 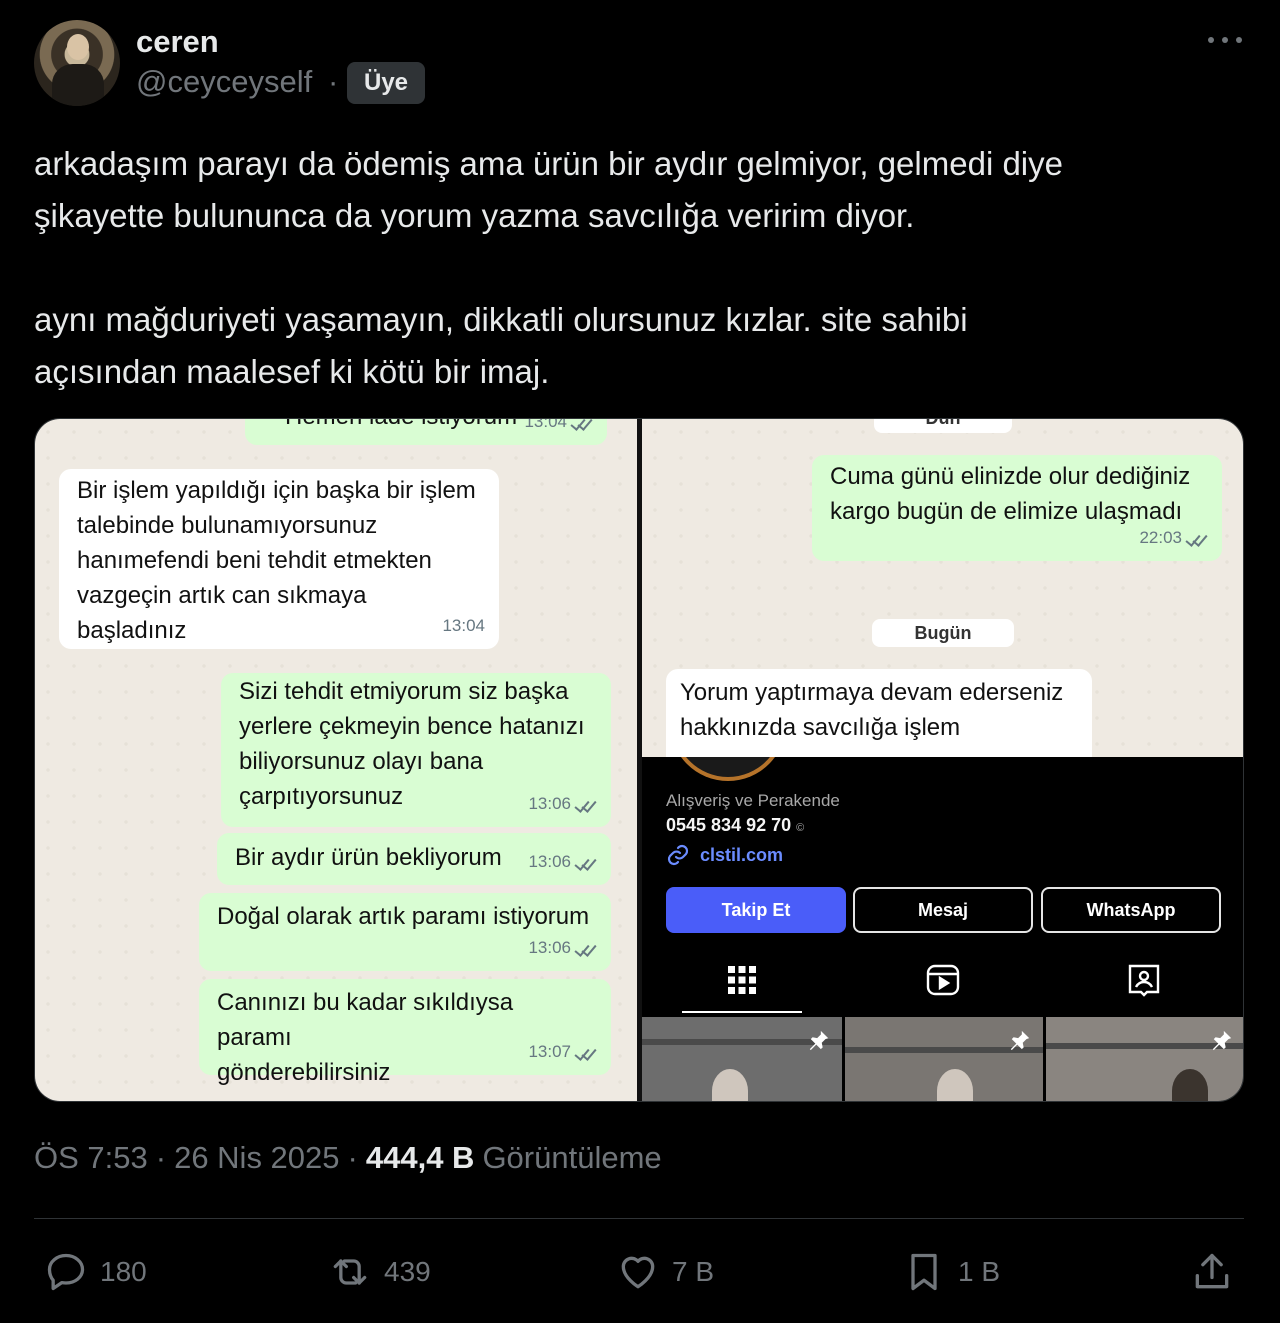 What do you see at coordinates (665, 1272) in the screenshot?
I see `like-button: 7 B` at bounding box center [665, 1272].